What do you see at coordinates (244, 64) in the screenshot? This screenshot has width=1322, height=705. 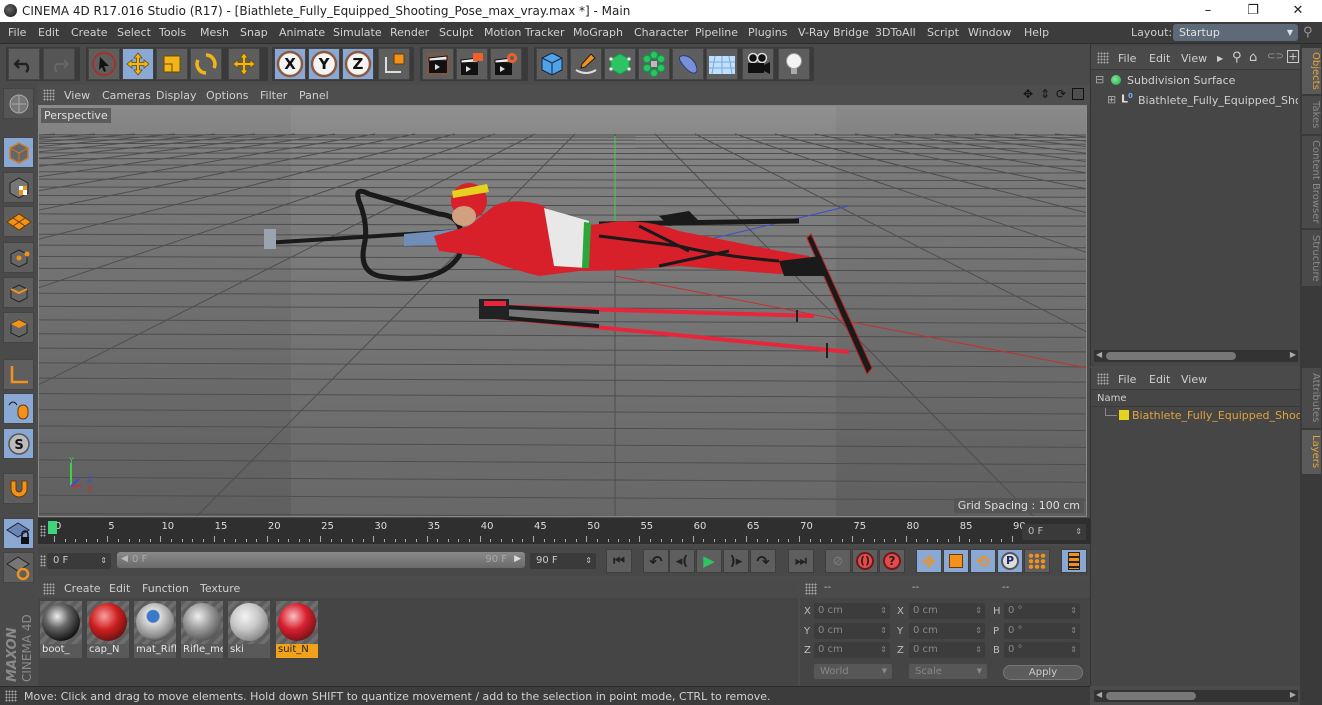 I see `last-tool-button` at bounding box center [244, 64].